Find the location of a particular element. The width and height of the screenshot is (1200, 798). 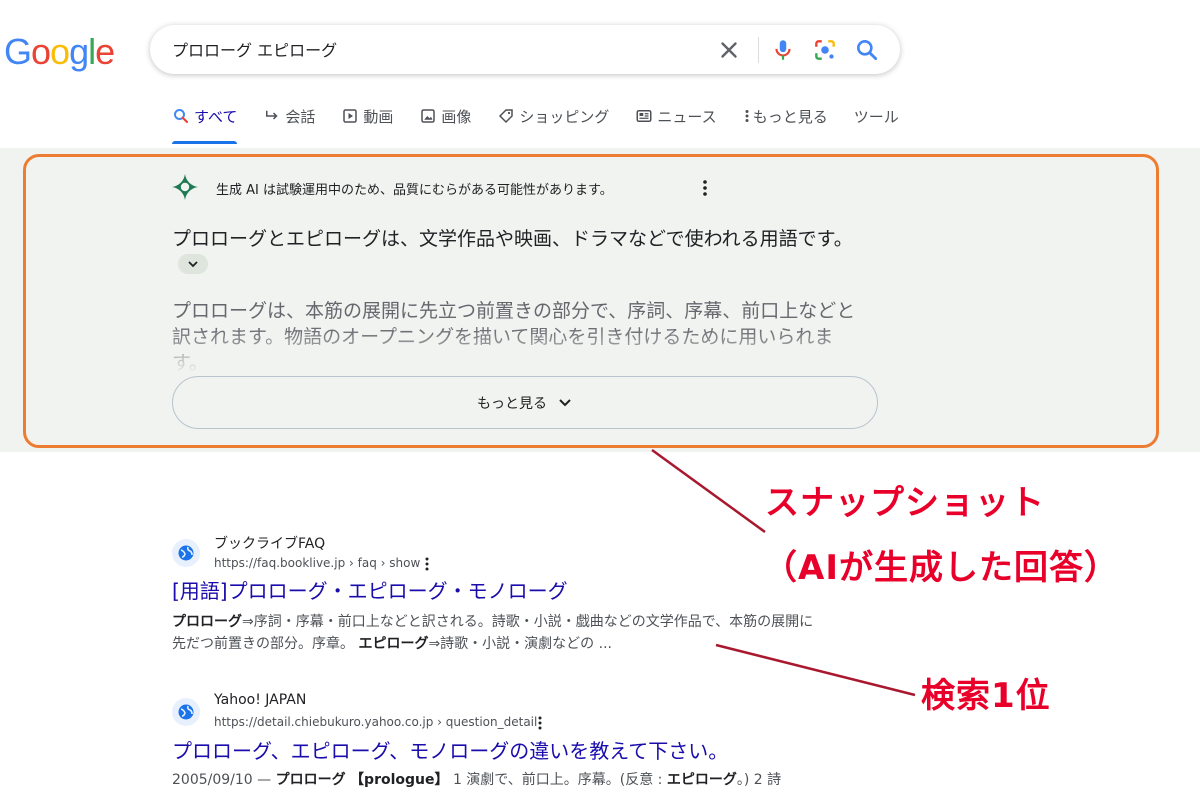

result-site-name: Yahoo! JAPAN is located at coordinates (260, 700).